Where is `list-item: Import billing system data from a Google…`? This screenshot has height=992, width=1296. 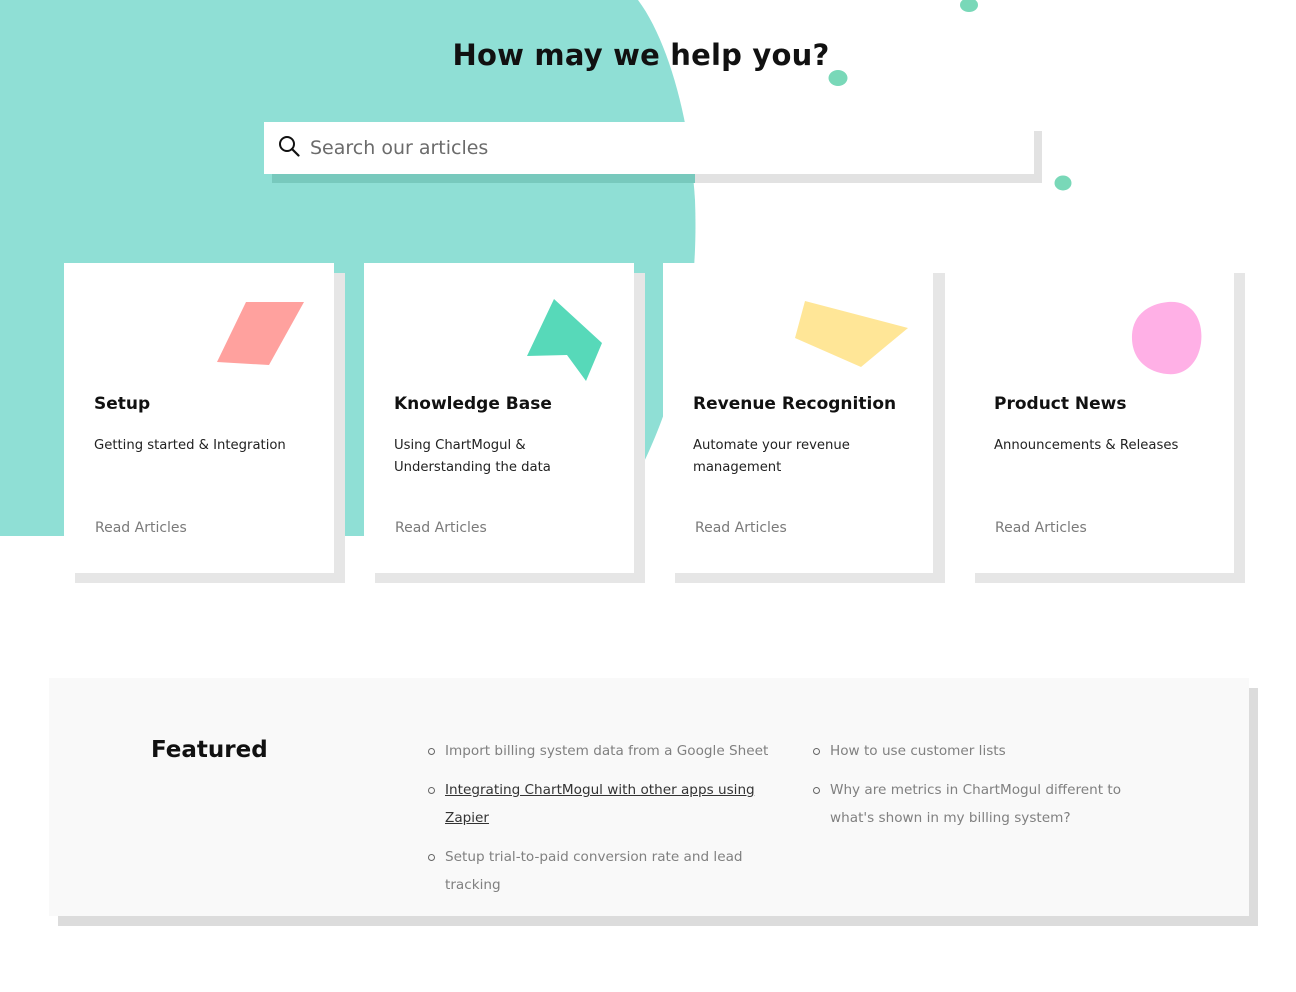
list-item: Import billing system data from a Google… is located at coordinates (612, 751).